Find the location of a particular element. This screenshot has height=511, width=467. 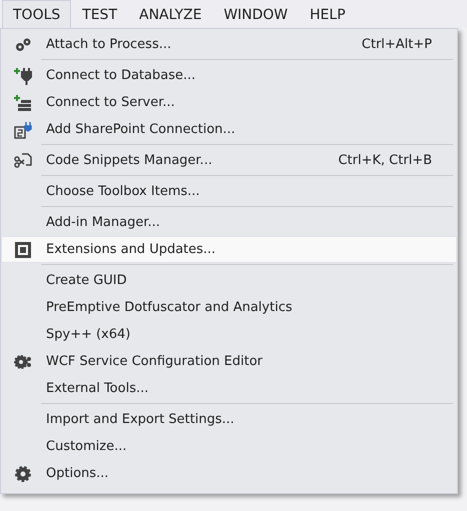

gears-icon is located at coordinates (23, 44).